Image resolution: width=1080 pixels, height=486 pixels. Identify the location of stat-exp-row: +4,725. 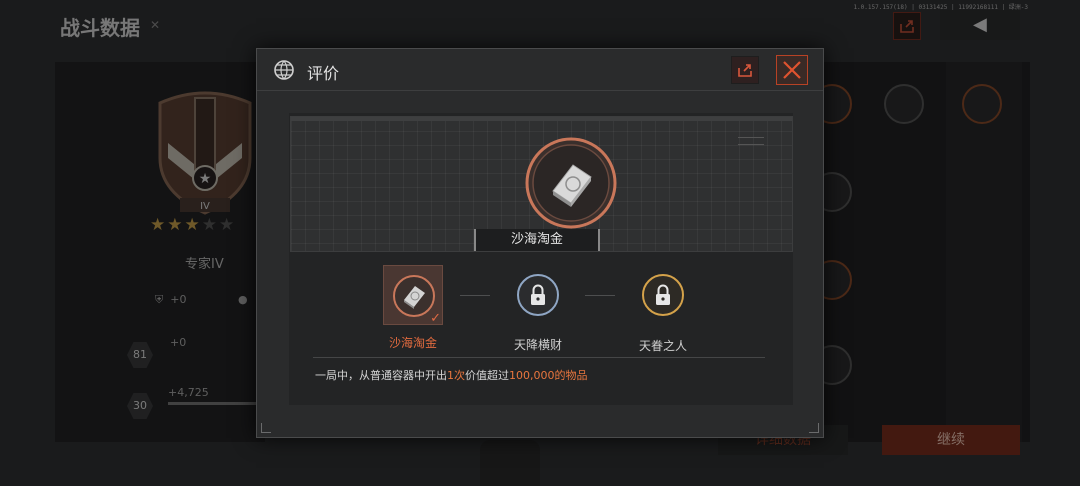
(188, 392).